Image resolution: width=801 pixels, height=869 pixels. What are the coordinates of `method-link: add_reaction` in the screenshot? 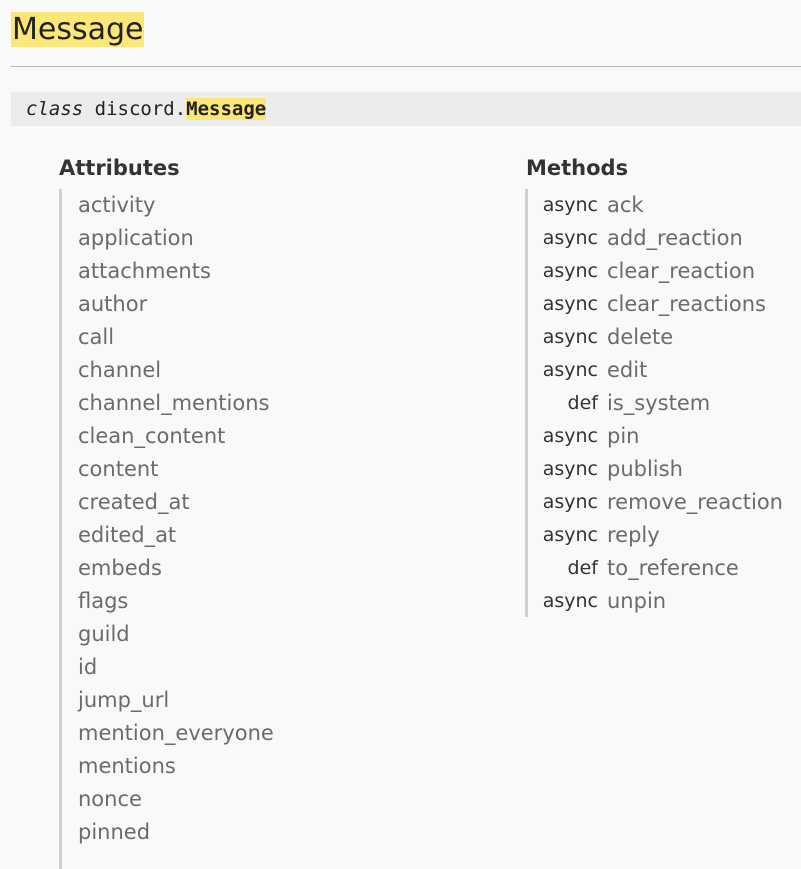 It's located at (675, 238).